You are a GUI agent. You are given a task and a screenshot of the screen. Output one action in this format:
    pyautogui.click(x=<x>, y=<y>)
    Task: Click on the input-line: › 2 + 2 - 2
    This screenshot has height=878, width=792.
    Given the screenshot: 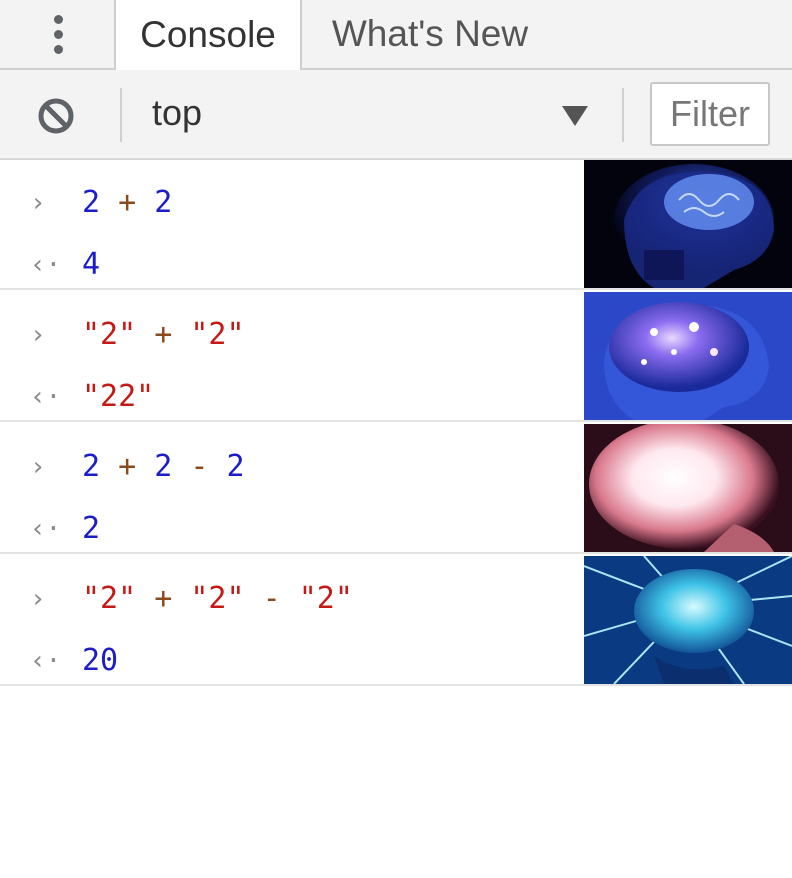 What is the action you would take?
    pyautogui.click(x=292, y=467)
    